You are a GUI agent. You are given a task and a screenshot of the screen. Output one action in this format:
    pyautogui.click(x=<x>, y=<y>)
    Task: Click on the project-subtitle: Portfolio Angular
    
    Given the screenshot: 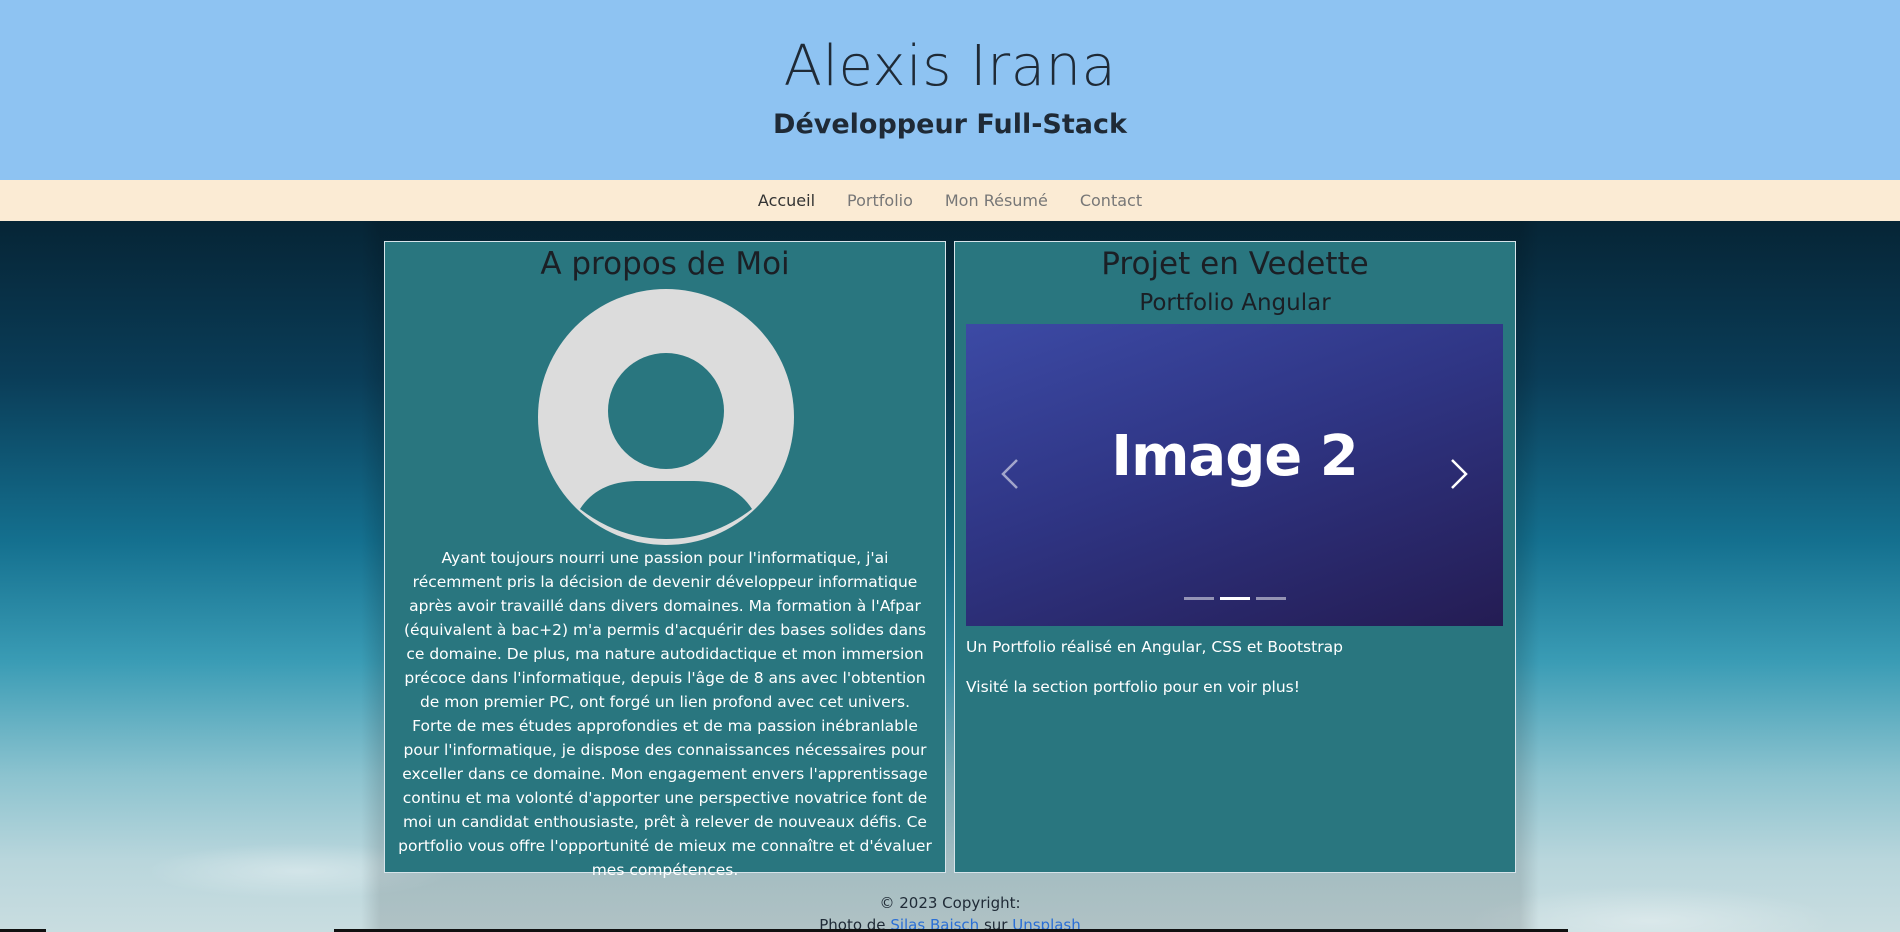 What is the action you would take?
    pyautogui.click(x=1235, y=303)
    